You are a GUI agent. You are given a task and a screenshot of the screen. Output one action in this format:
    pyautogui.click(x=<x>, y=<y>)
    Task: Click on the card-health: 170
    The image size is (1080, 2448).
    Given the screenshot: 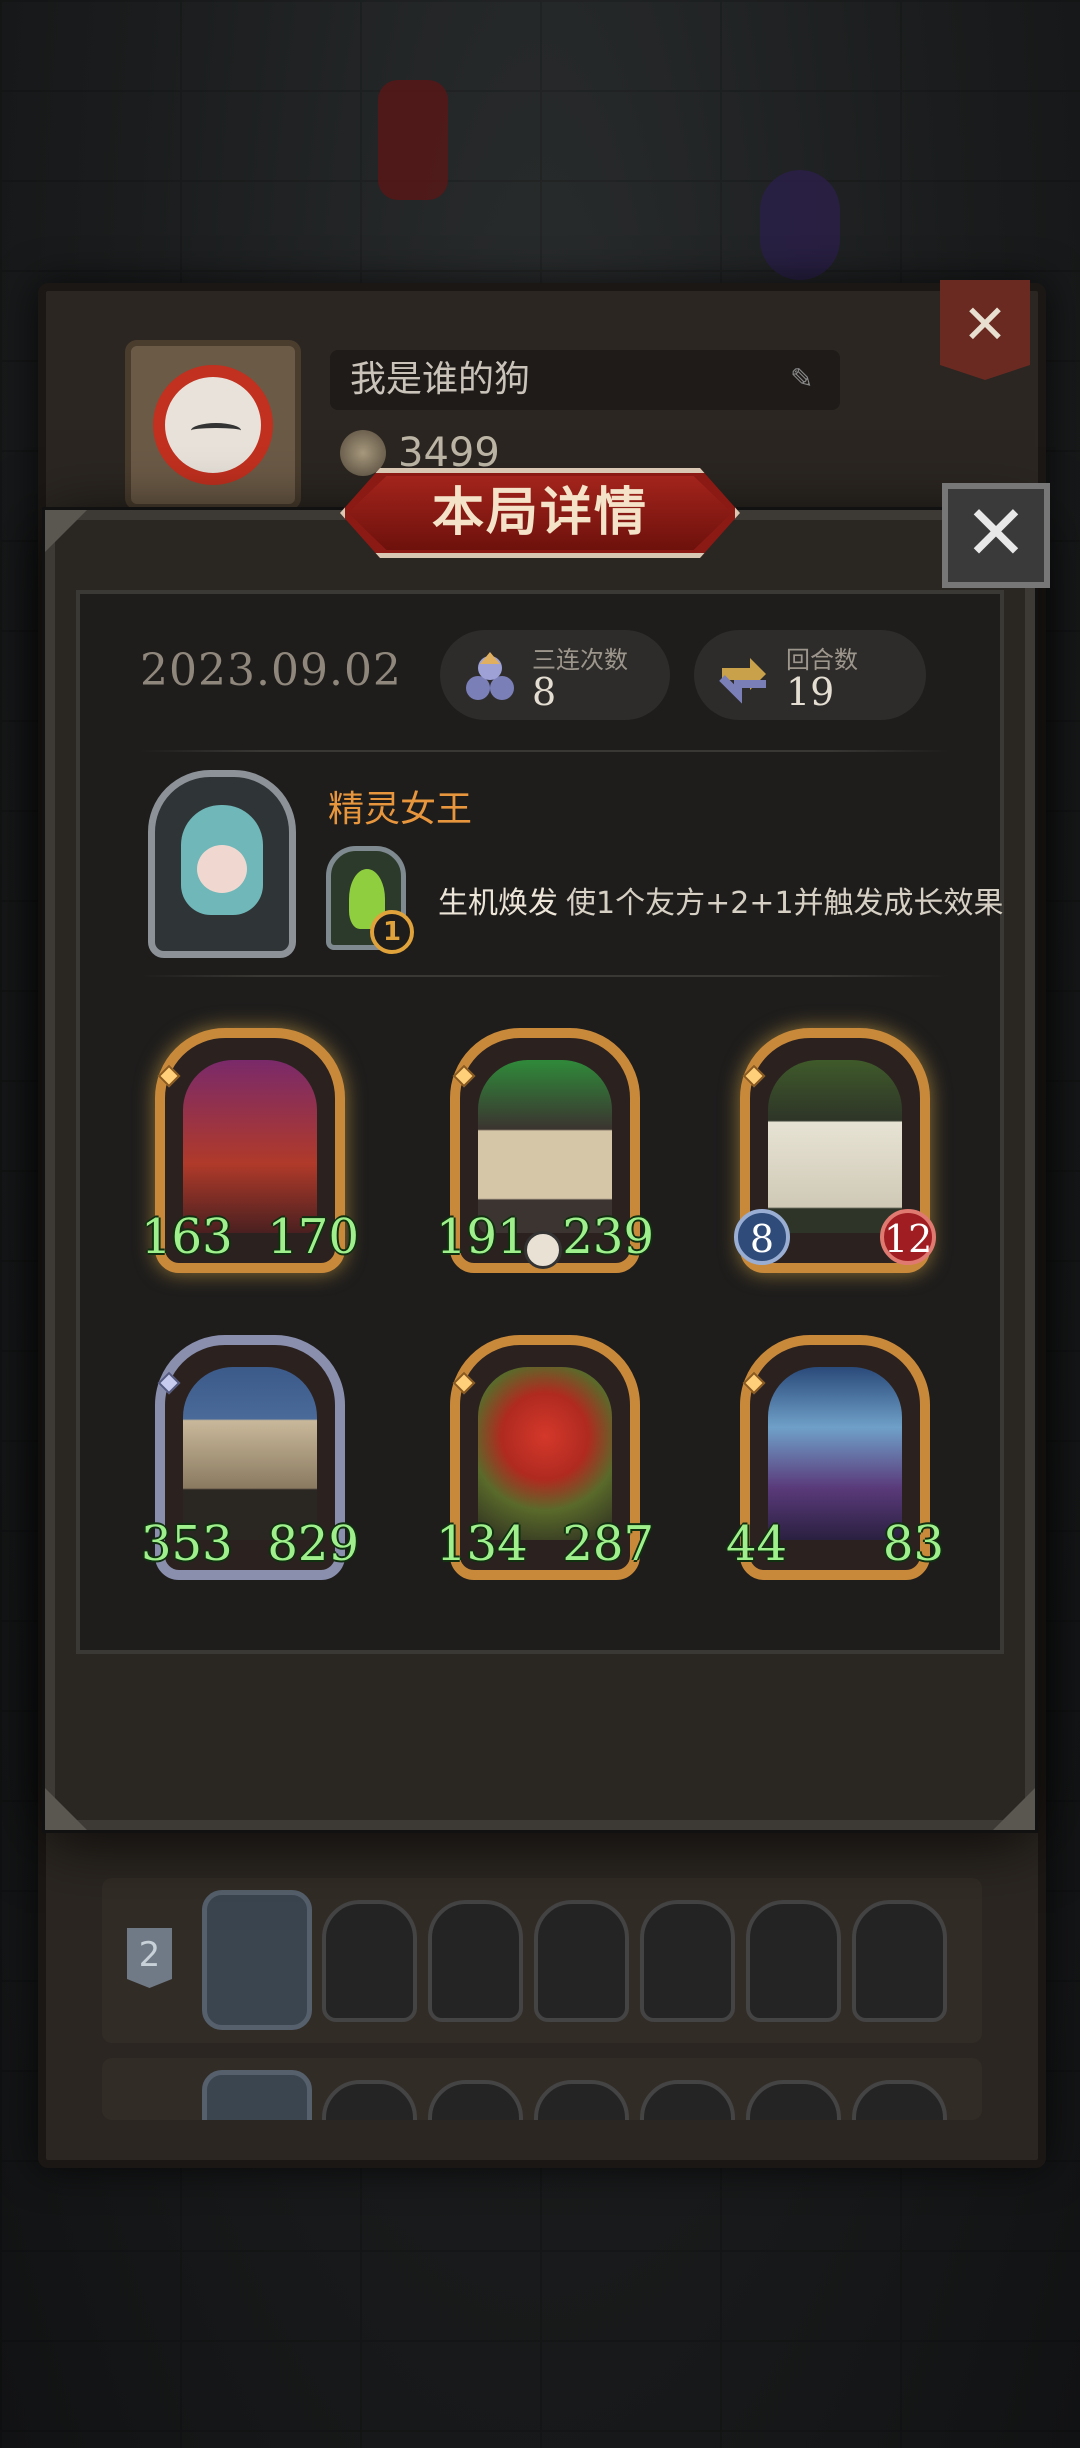 What is the action you would take?
    pyautogui.click(x=313, y=1237)
    